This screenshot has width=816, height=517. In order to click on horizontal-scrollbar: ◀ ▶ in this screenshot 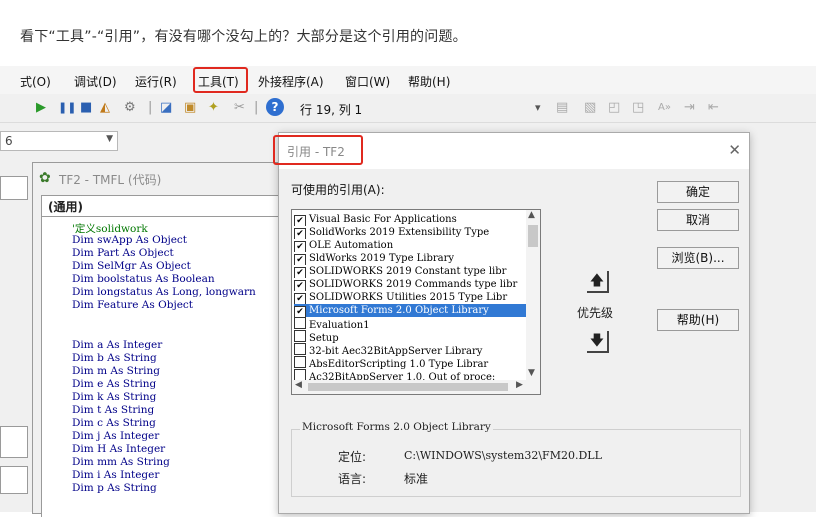, I will do `click(416, 387)`.